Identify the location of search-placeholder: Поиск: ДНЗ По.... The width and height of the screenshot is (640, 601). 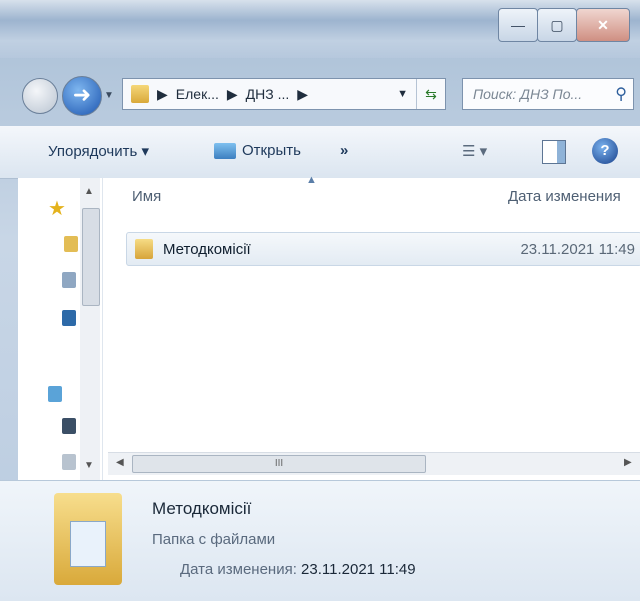
(528, 94).